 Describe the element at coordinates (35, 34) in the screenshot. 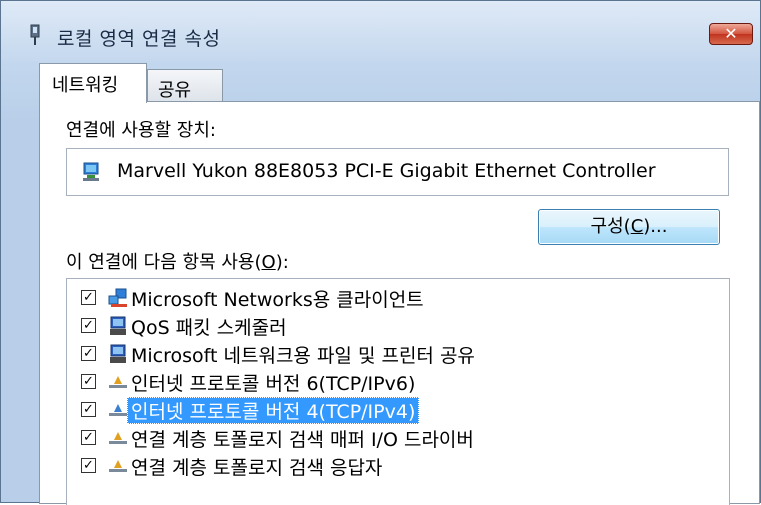

I see `network-connection-icon` at that location.